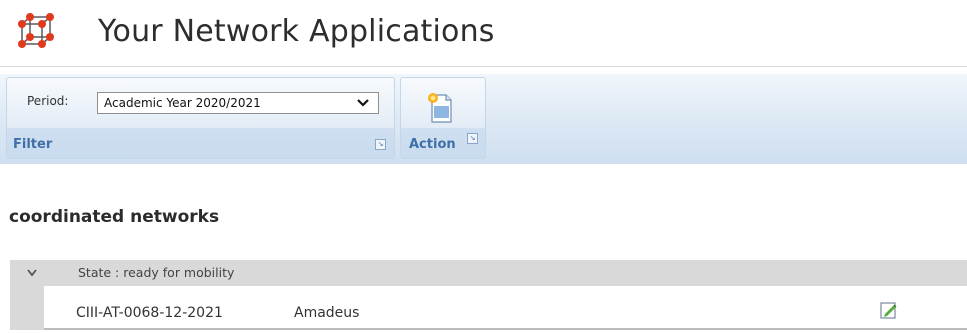 The image size is (967, 333). I want to click on group-header-row: State : ready for mobility, so click(488, 273).